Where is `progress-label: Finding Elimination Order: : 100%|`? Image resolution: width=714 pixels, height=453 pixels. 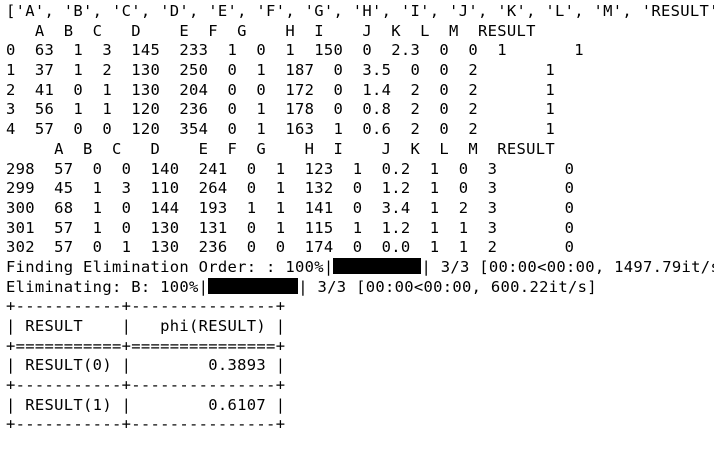
progress-label: Finding Elimination Order: : 100%| is located at coordinates (170, 266).